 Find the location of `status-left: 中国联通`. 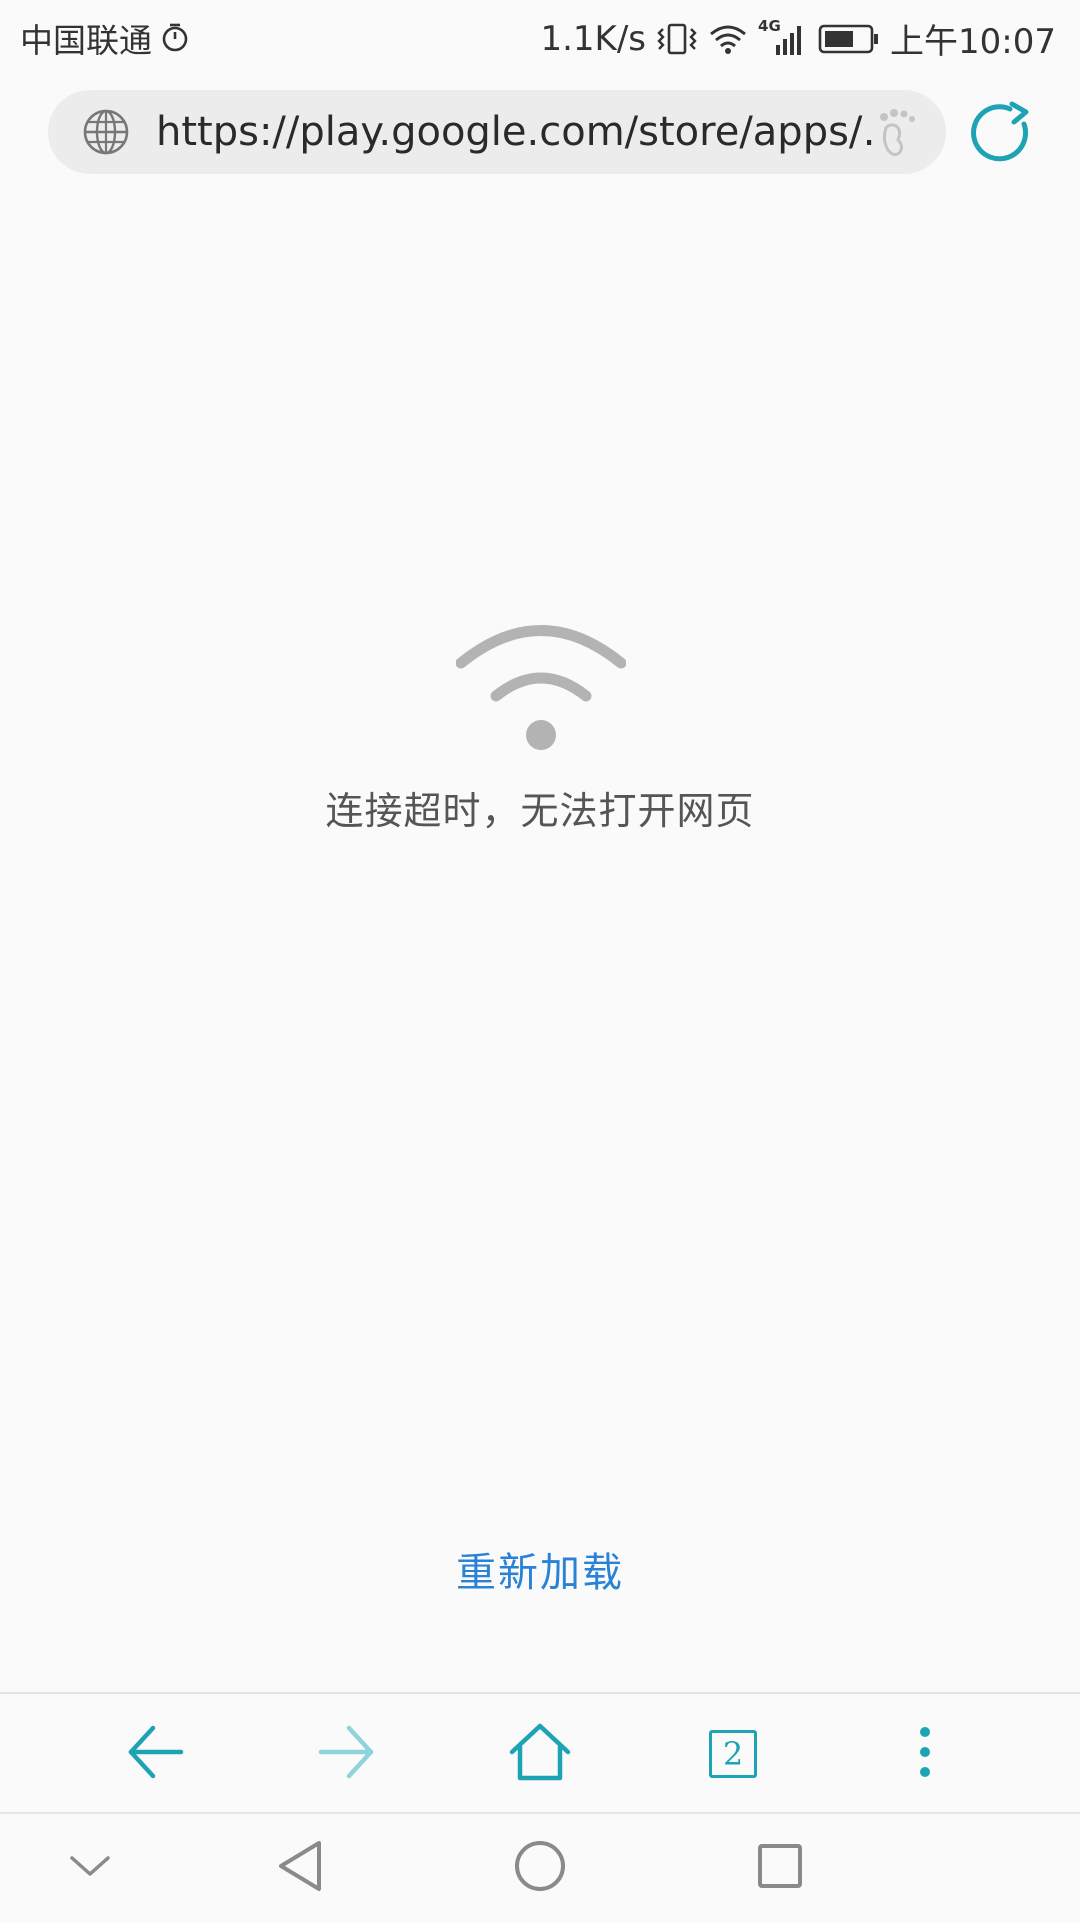

status-left: 中国联通 is located at coordinates (105, 38).